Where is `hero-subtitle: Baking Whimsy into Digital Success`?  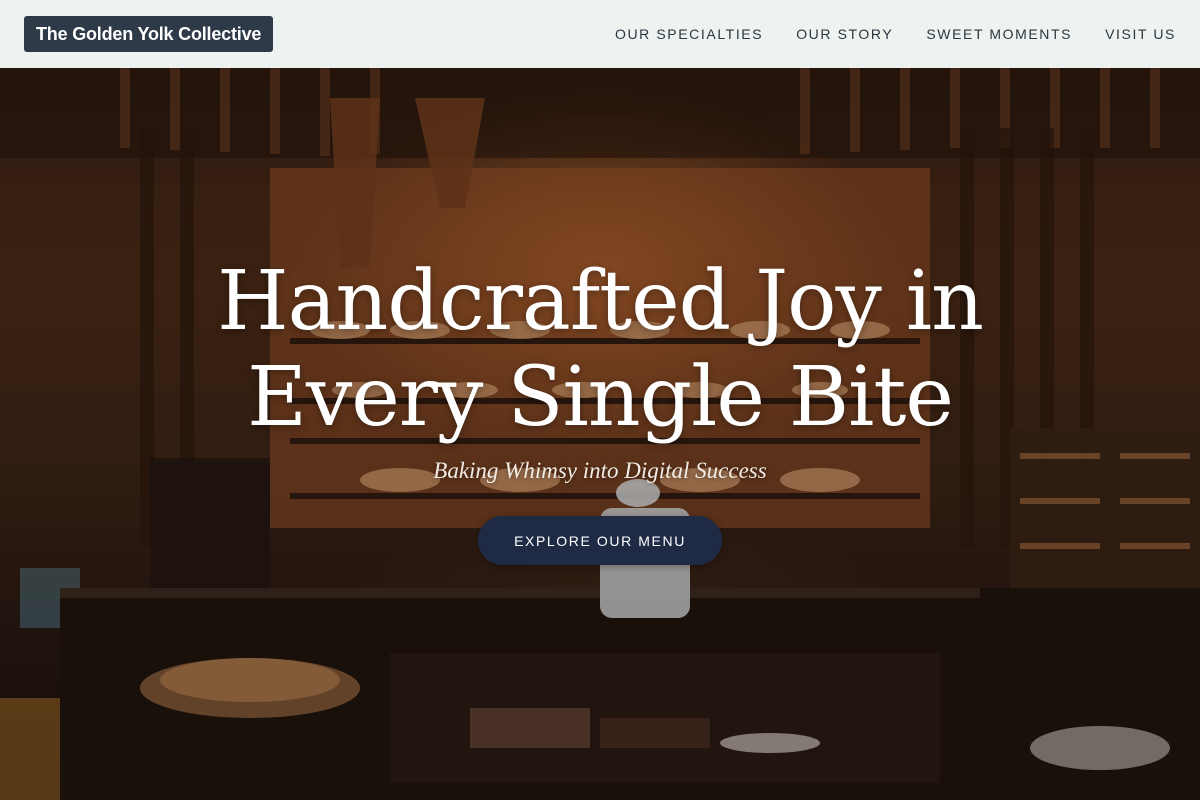 hero-subtitle: Baking Whimsy into Digital Success is located at coordinates (600, 470).